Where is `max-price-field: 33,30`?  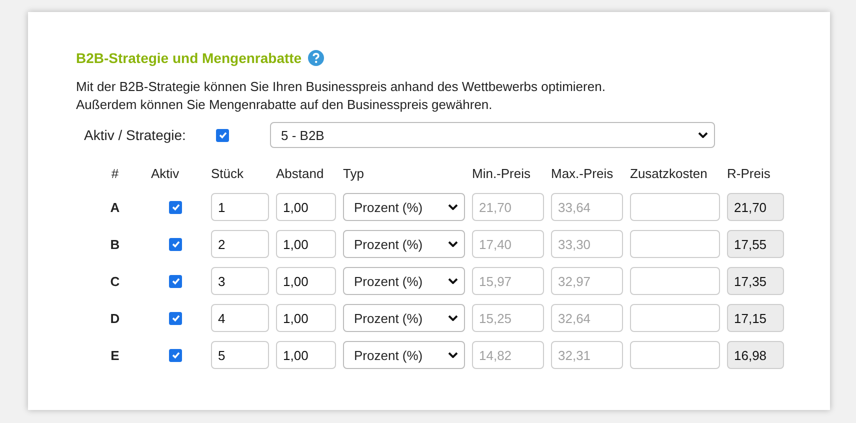 max-price-field: 33,30 is located at coordinates (587, 244).